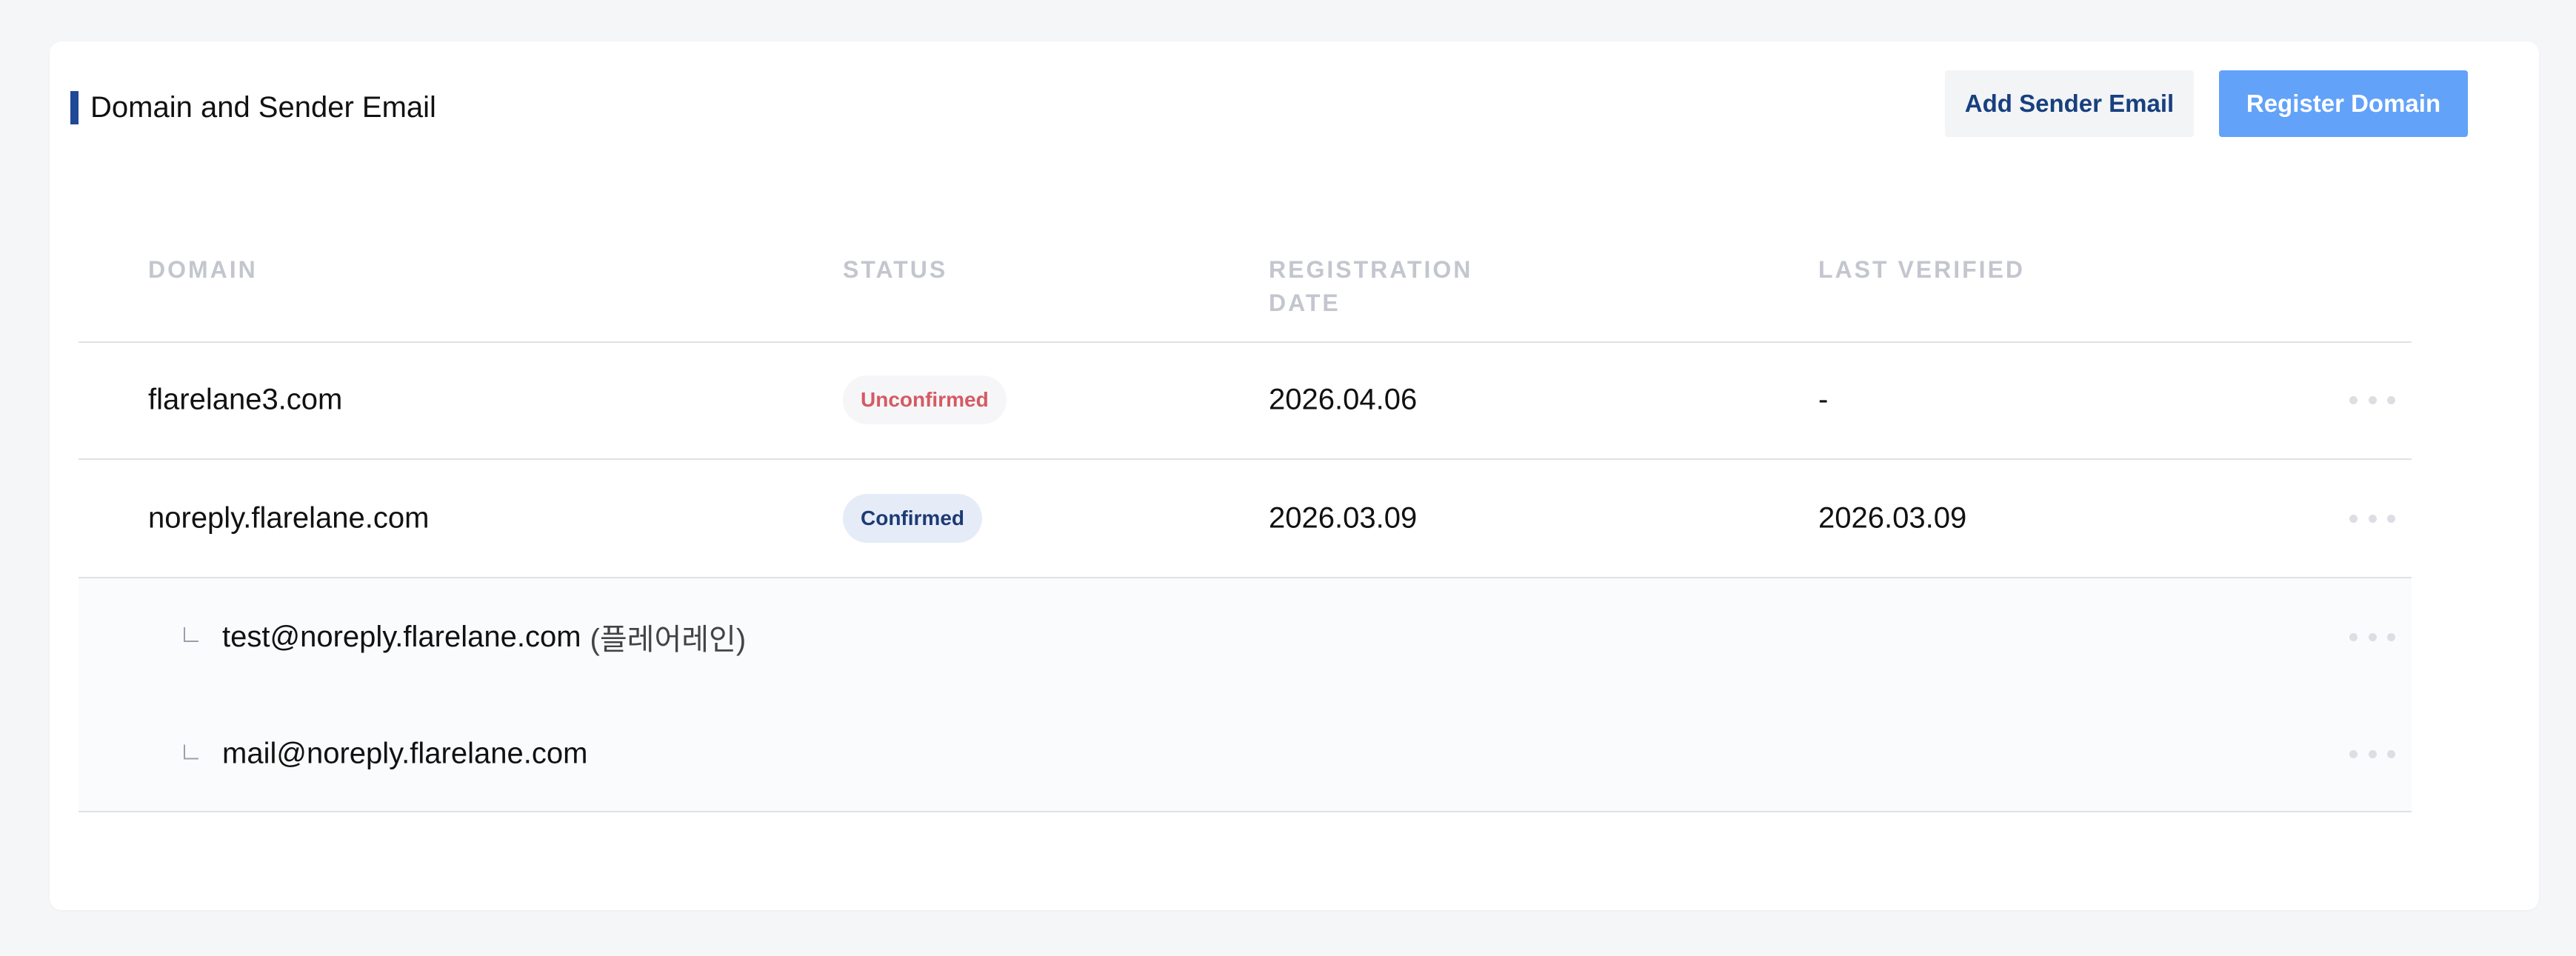 The height and width of the screenshot is (956, 2576). I want to click on section-title: Domain and Sender Email, so click(253, 107).